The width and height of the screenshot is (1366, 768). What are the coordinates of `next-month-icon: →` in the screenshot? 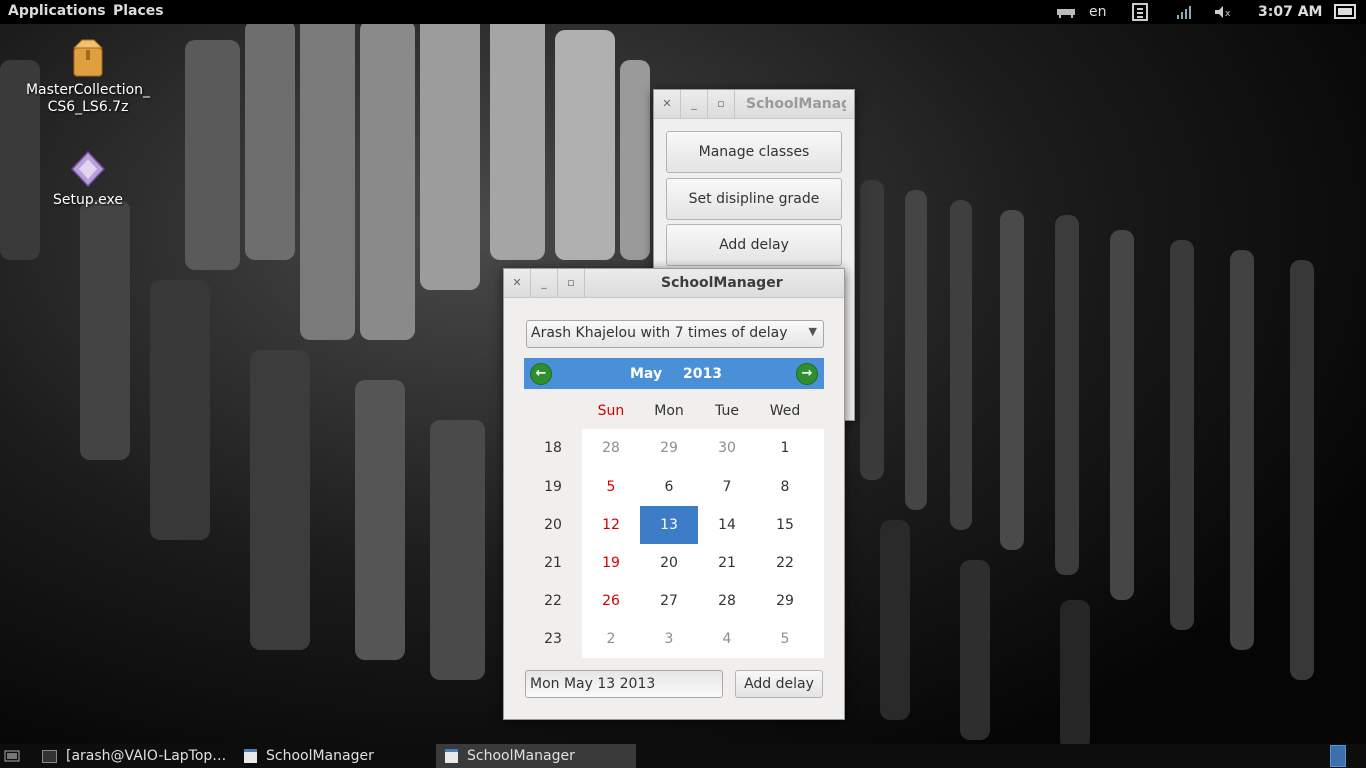 It's located at (807, 374).